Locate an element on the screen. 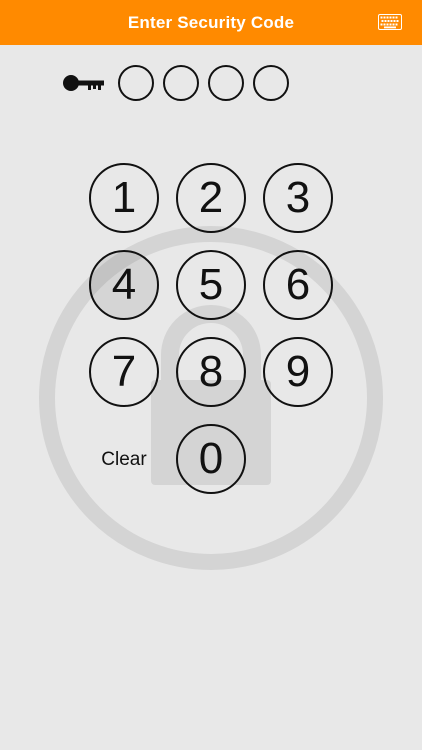  keypad-key-5: 5 is located at coordinates (211, 285).